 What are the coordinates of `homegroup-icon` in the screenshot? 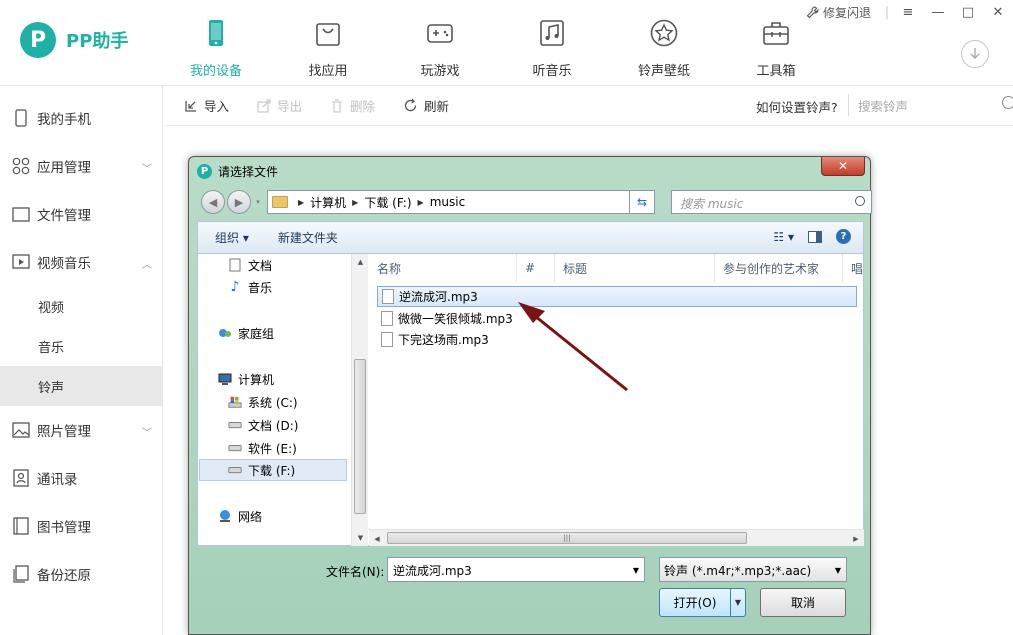 It's located at (225, 333).